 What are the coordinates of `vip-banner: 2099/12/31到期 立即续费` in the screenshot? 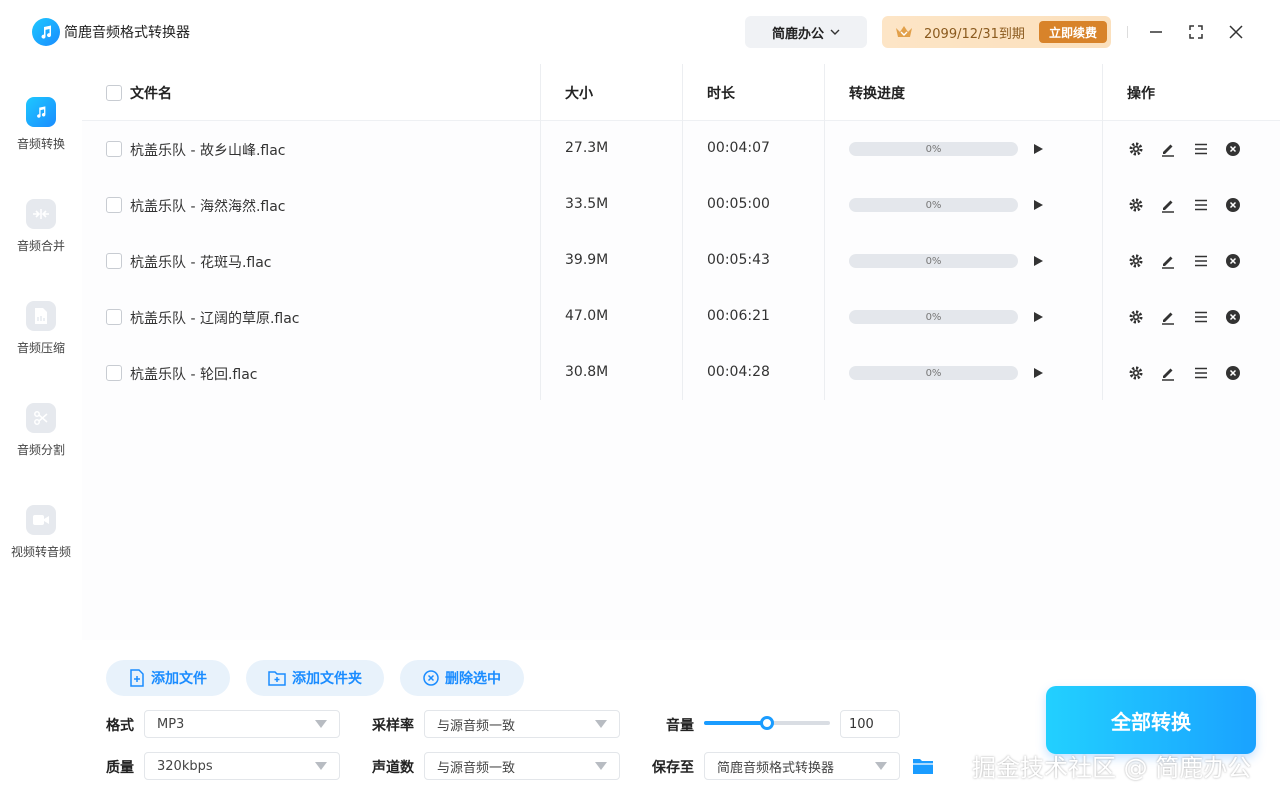 It's located at (996, 32).